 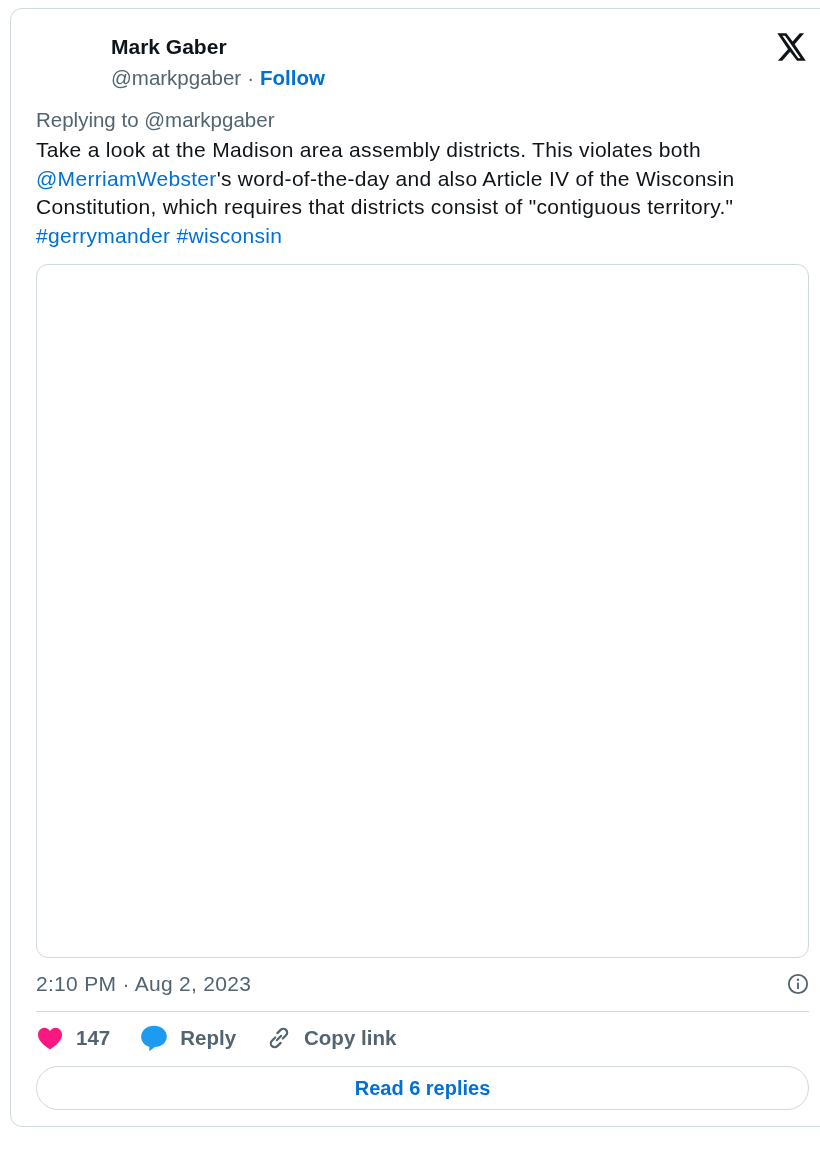 I want to click on link: #gerrymander, so click(x=106, y=235).